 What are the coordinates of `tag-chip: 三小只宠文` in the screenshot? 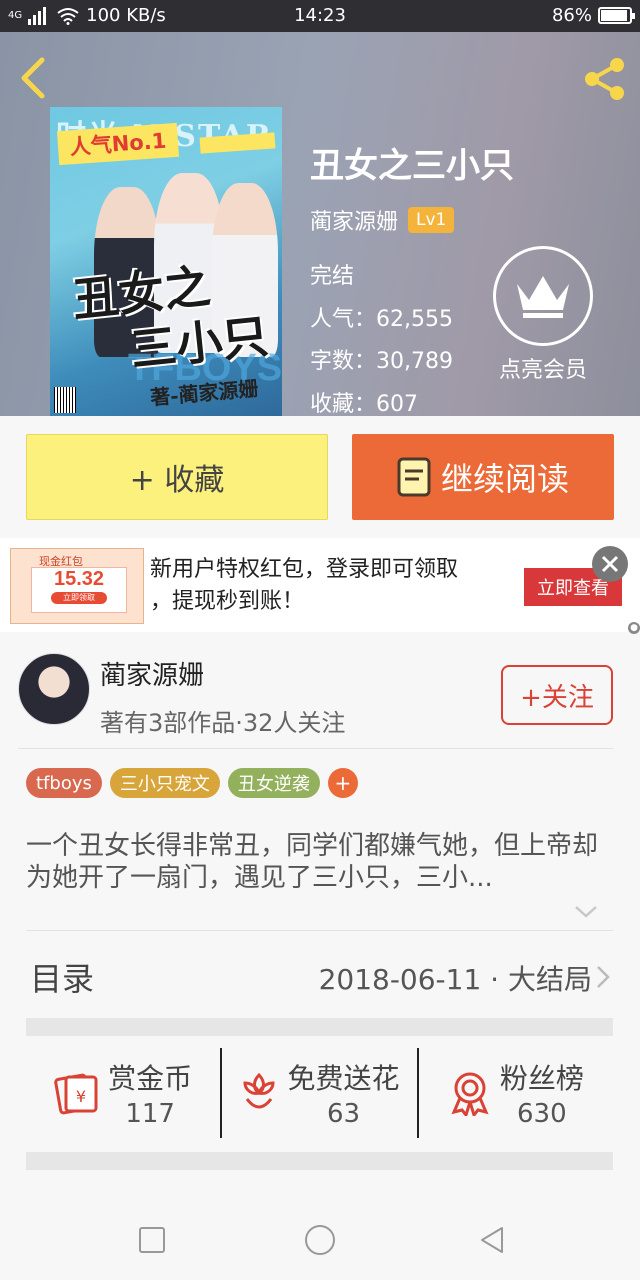 It's located at (164, 783).